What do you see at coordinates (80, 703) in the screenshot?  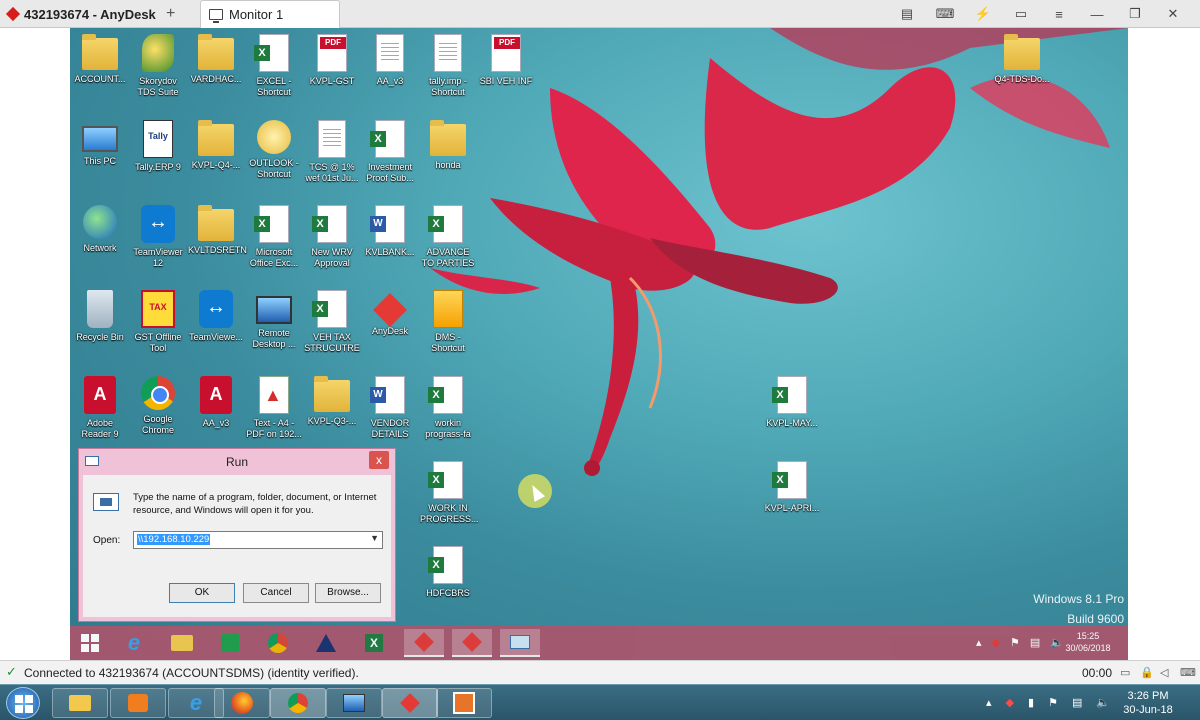 I see `host-taskbar-explorer` at bounding box center [80, 703].